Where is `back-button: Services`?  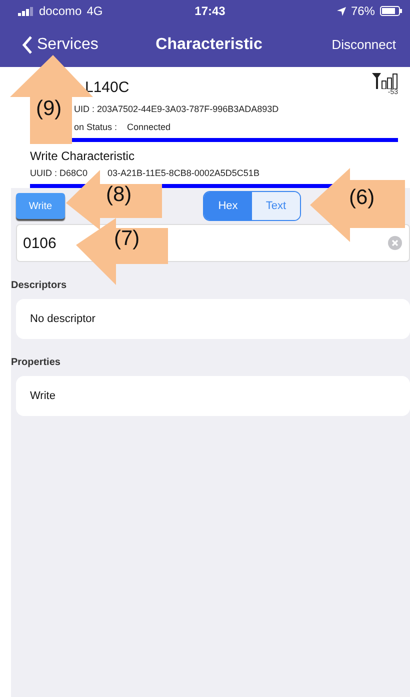
back-button: Services is located at coordinates (77, 45).